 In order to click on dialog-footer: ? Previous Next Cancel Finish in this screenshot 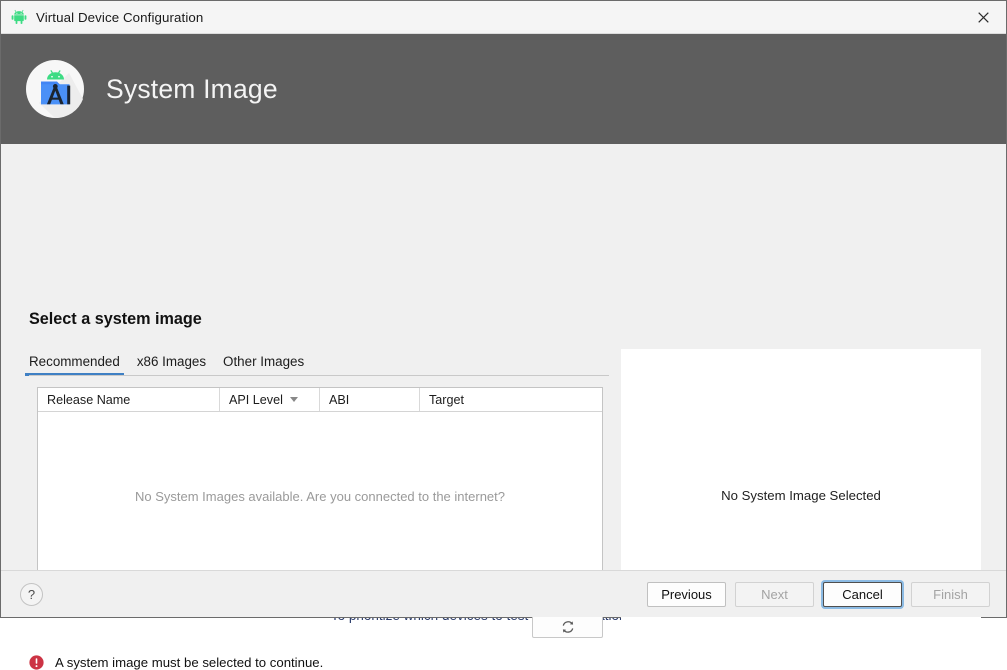, I will do `click(503, 593)`.